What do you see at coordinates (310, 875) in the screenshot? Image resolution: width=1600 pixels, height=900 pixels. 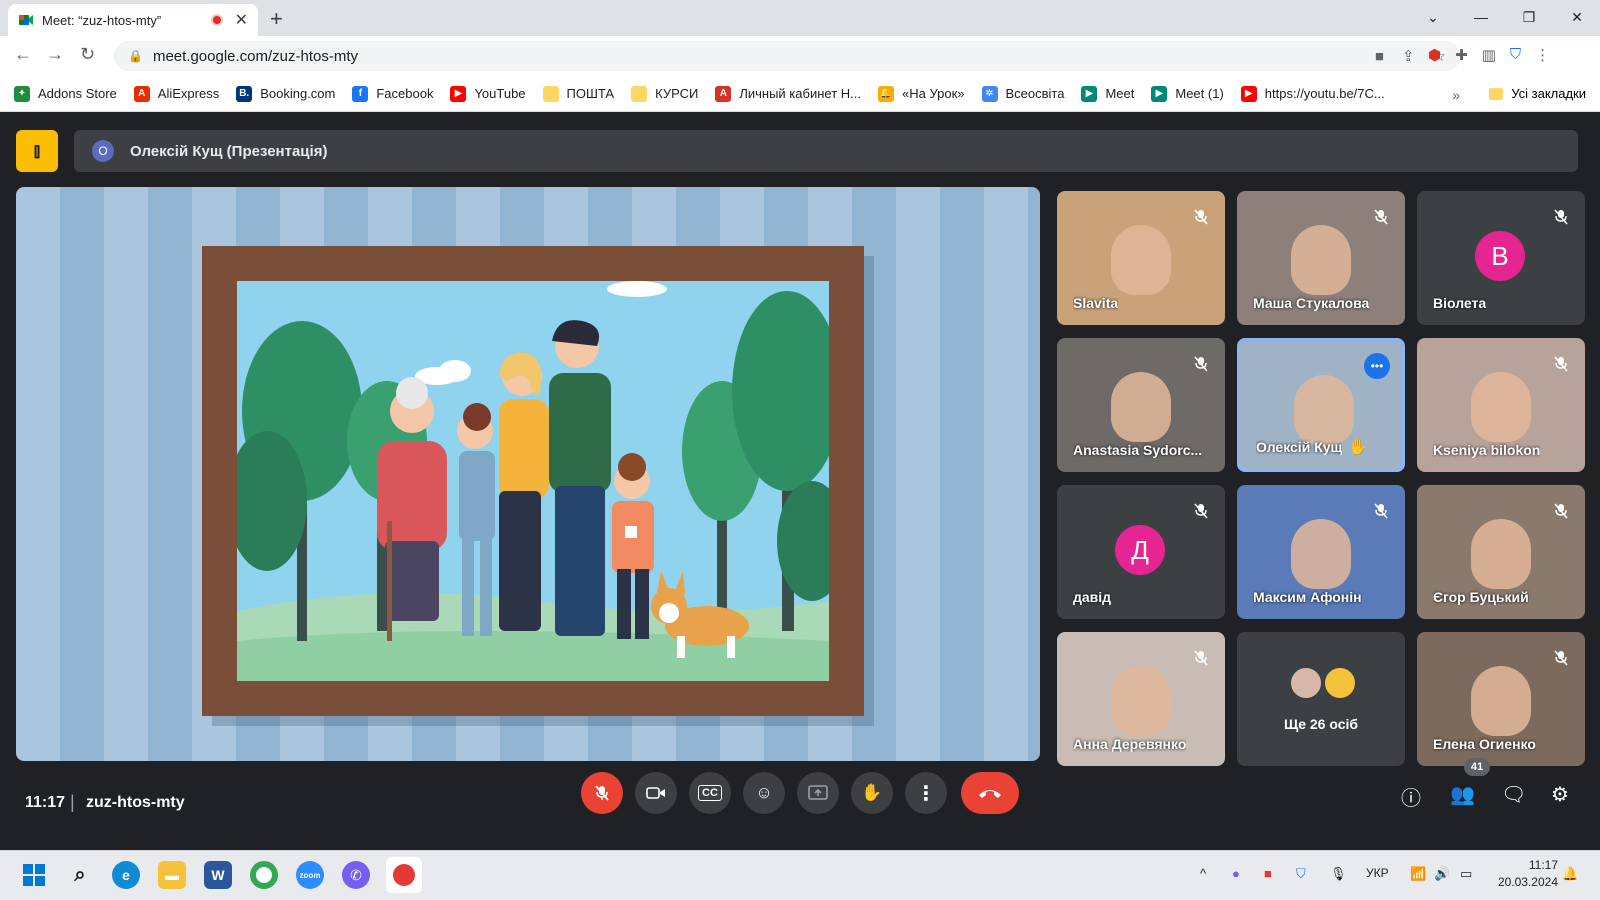 I see `zoom-icon: zoom` at bounding box center [310, 875].